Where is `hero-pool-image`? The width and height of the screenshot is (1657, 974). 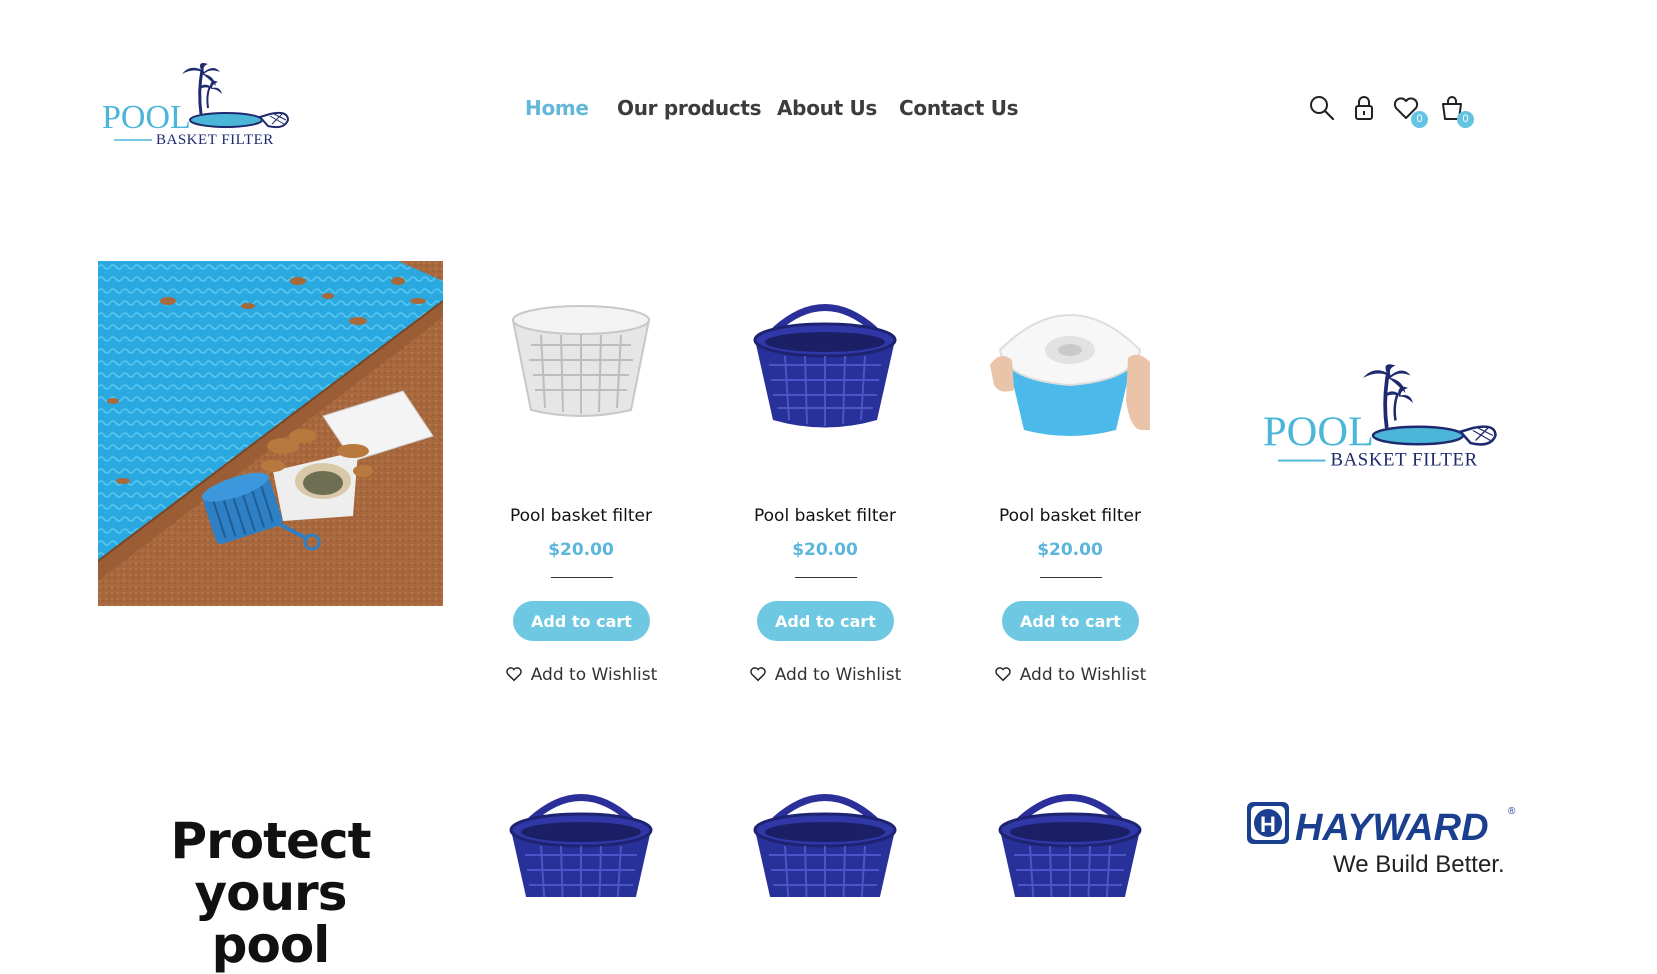
hero-pool-image is located at coordinates (270, 433).